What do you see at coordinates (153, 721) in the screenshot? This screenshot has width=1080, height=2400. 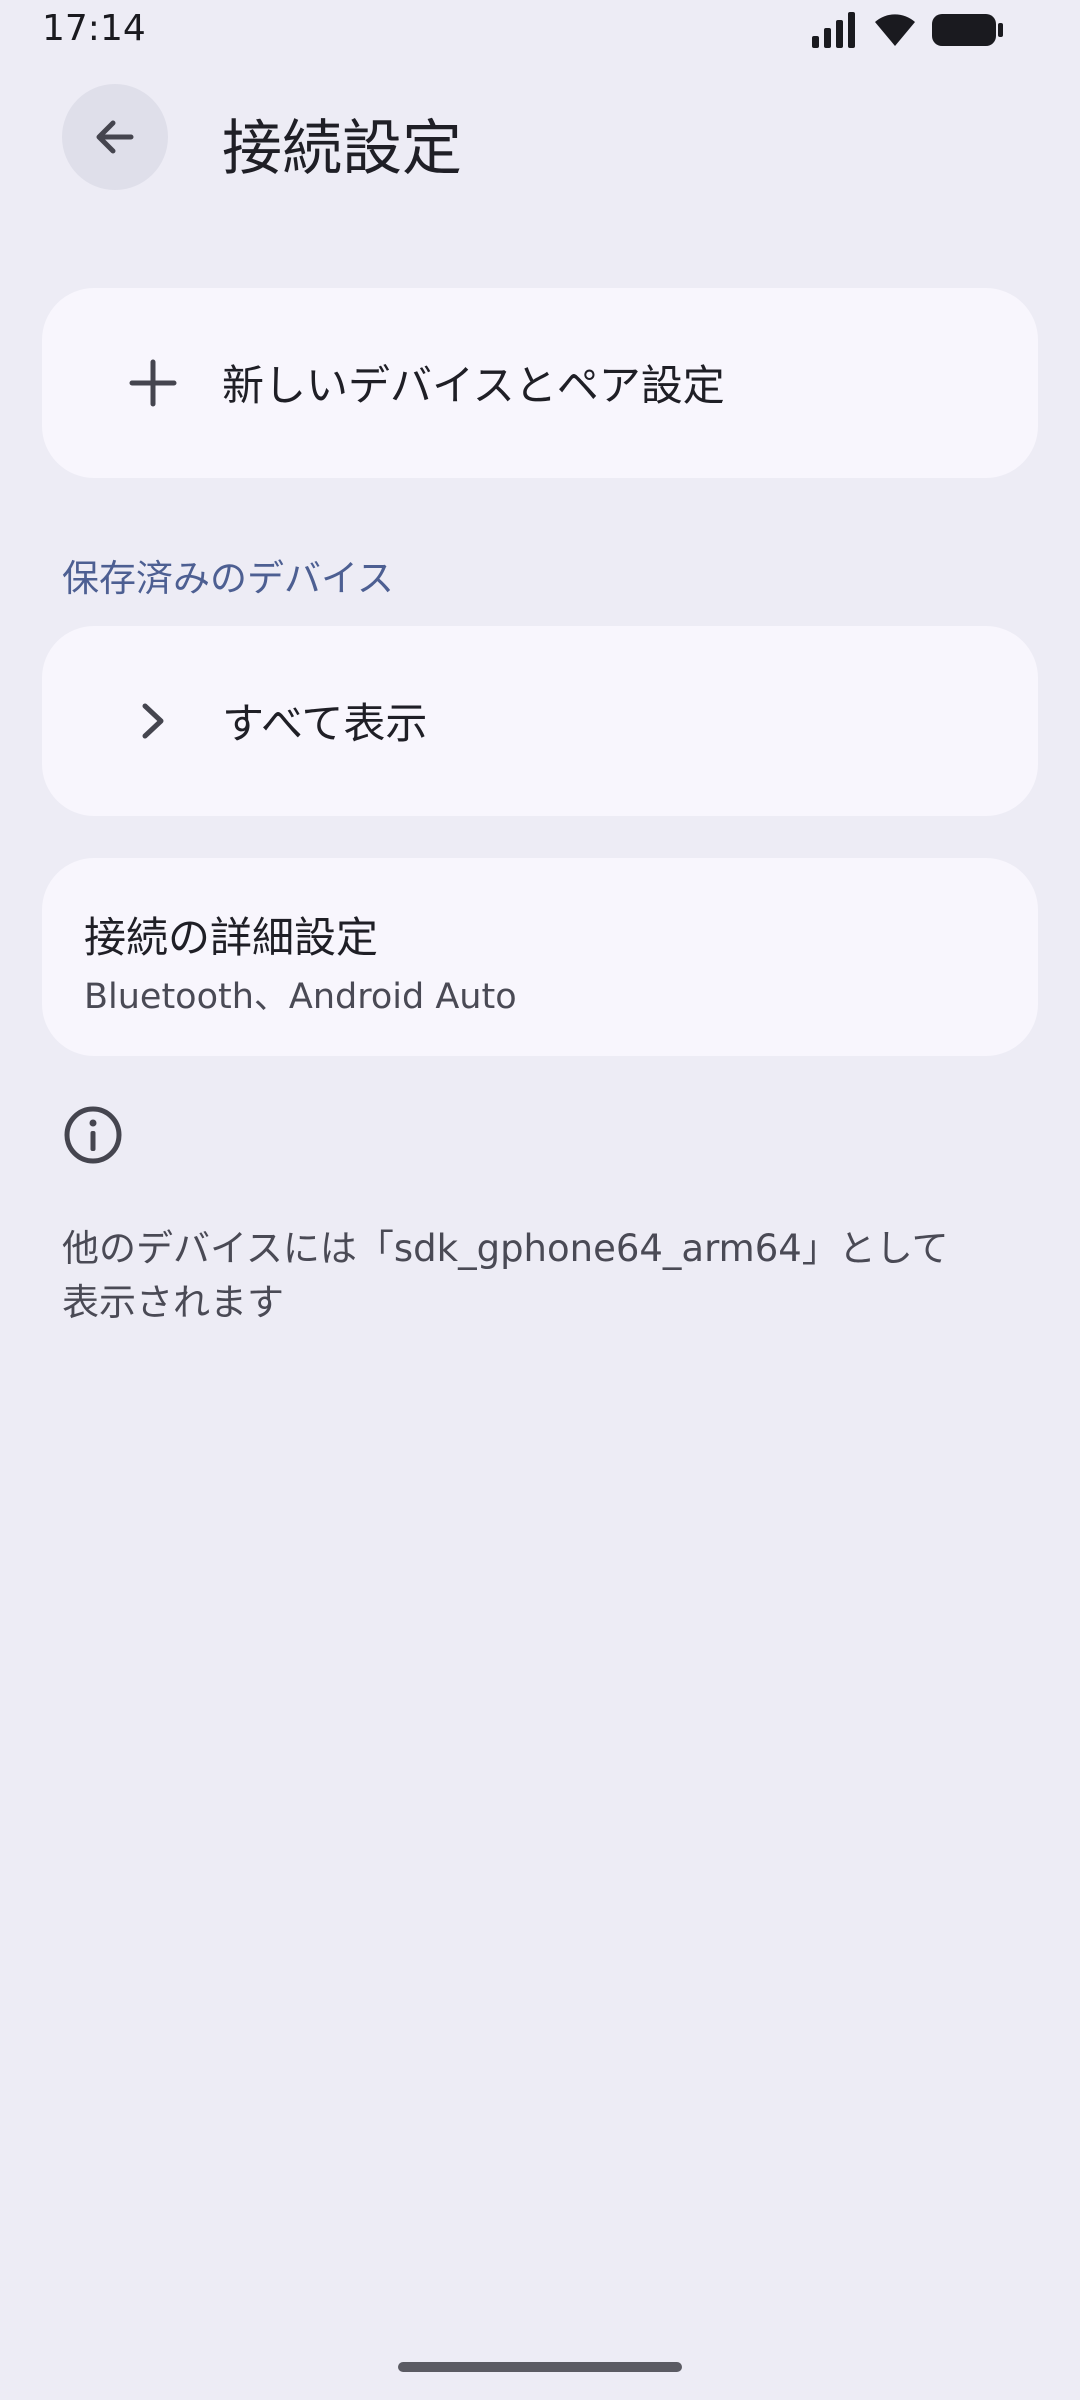 I see `chevron-right-icon` at bounding box center [153, 721].